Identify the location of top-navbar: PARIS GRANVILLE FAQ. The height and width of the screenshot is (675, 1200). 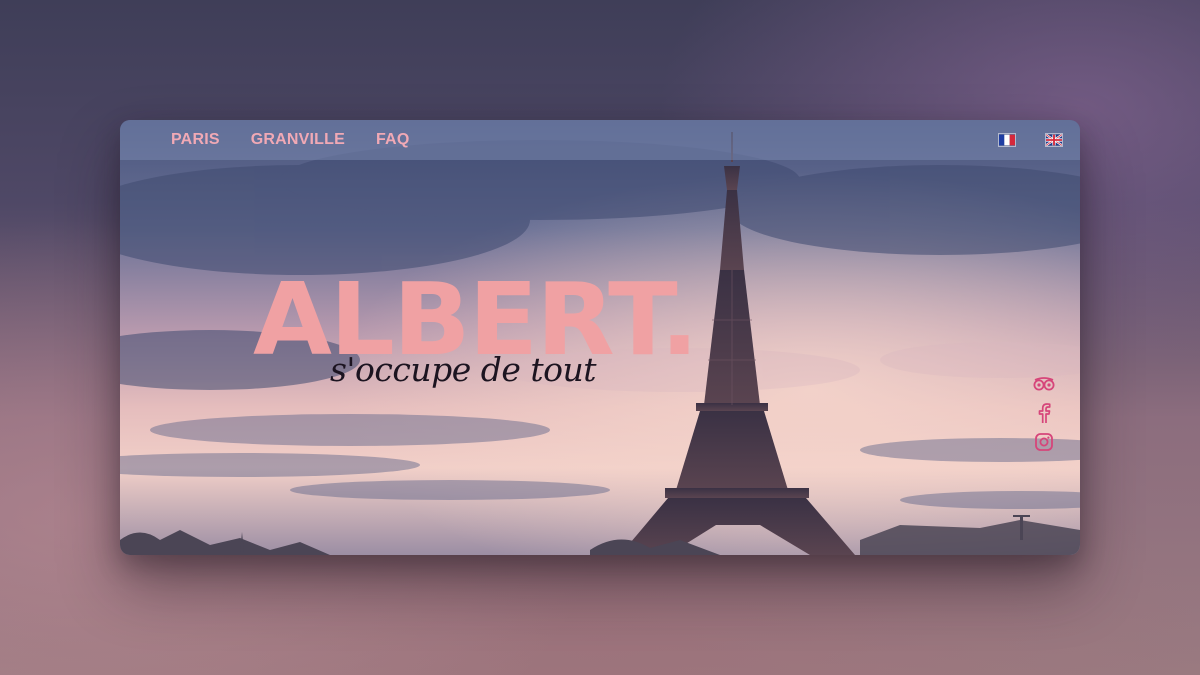
(600, 140).